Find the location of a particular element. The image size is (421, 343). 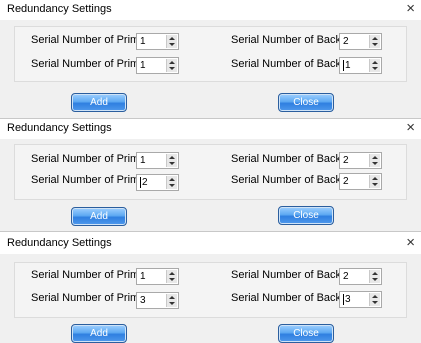

primary-serial-spinner-2: 1 is located at coordinates (157, 65).